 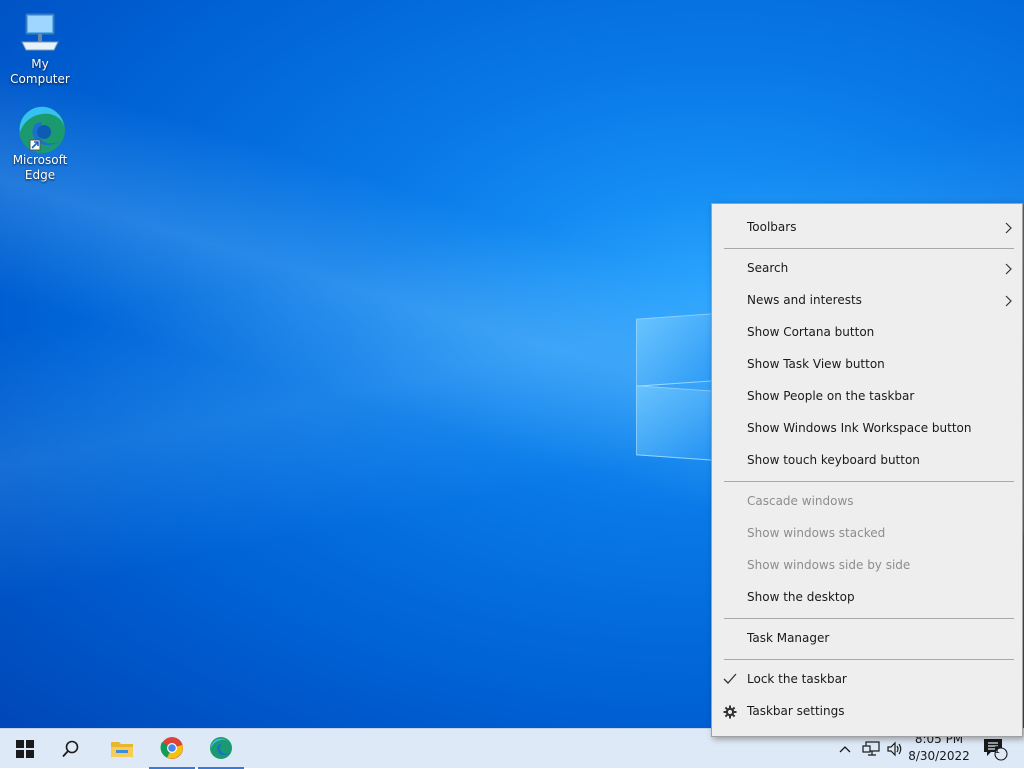 What do you see at coordinates (831, 396) in the screenshot?
I see `menu-item-label: Show People on the taskbar` at bounding box center [831, 396].